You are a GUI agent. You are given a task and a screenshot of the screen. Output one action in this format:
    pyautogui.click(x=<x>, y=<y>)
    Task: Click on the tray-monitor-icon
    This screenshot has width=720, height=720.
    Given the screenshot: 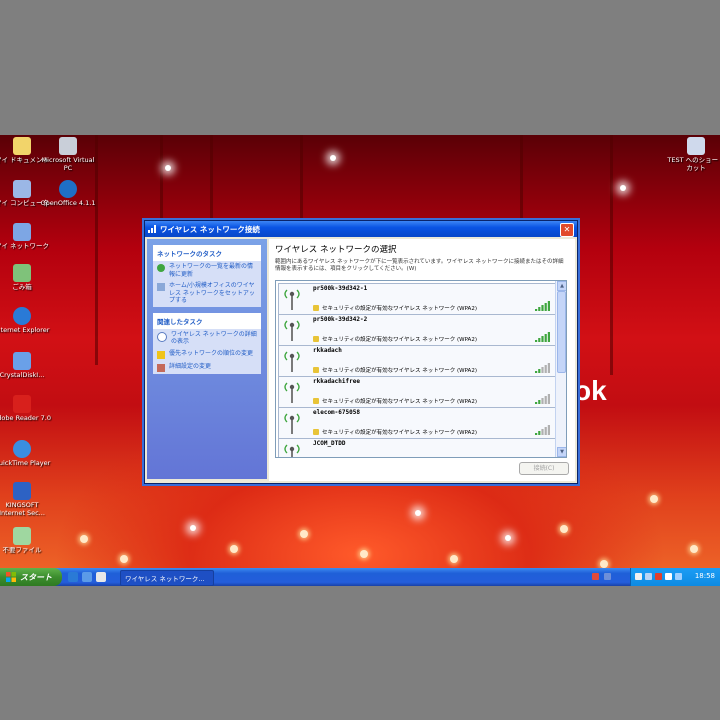 What is the action you would take?
    pyautogui.click(x=607, y=576)
    